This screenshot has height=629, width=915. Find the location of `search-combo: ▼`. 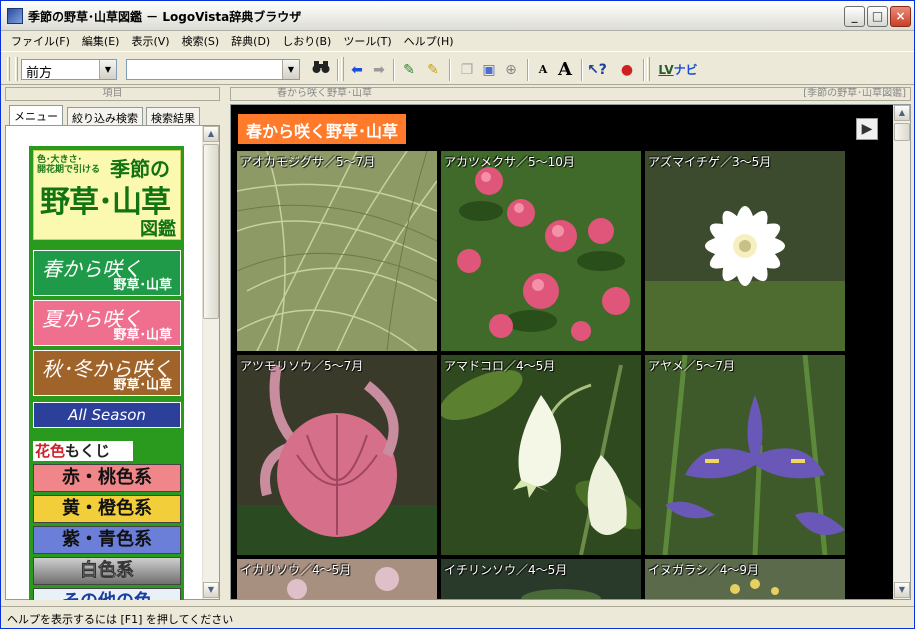

search-combo: ▼ is located at coordinates (213, 69).